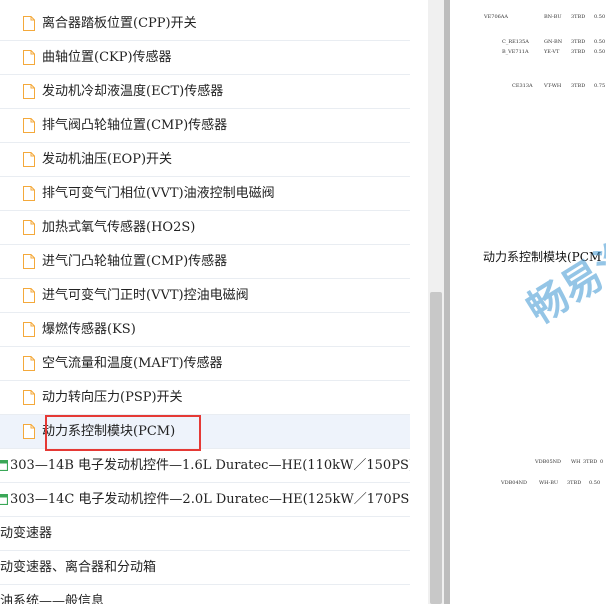  Describe the element at coordinates (205, 534) in the screenshot. I see `tree-item: 动变速器` at that location.